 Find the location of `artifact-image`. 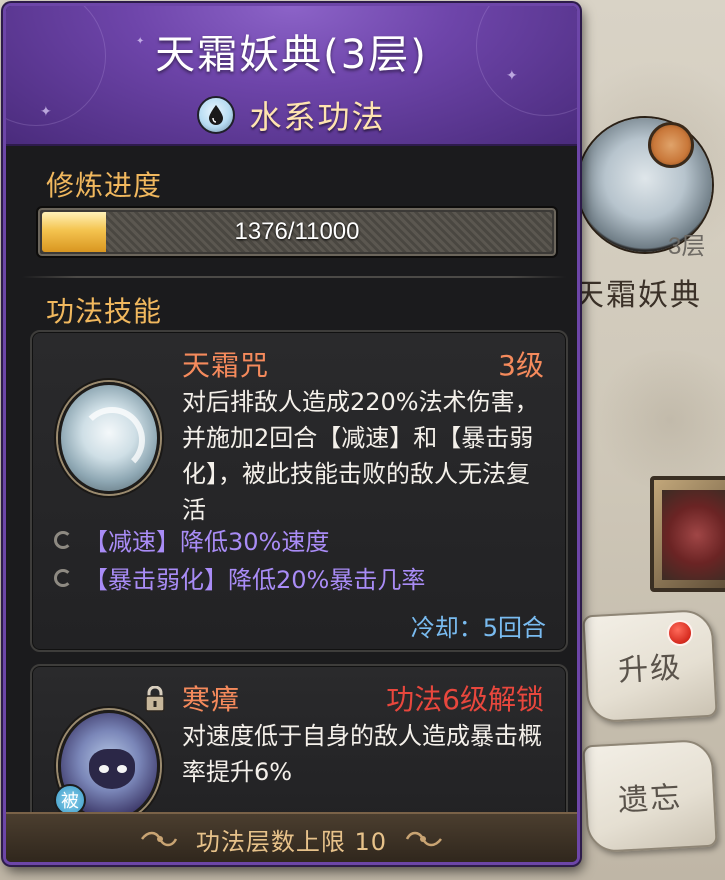

artifact-image is located at coordinates (693, 535).